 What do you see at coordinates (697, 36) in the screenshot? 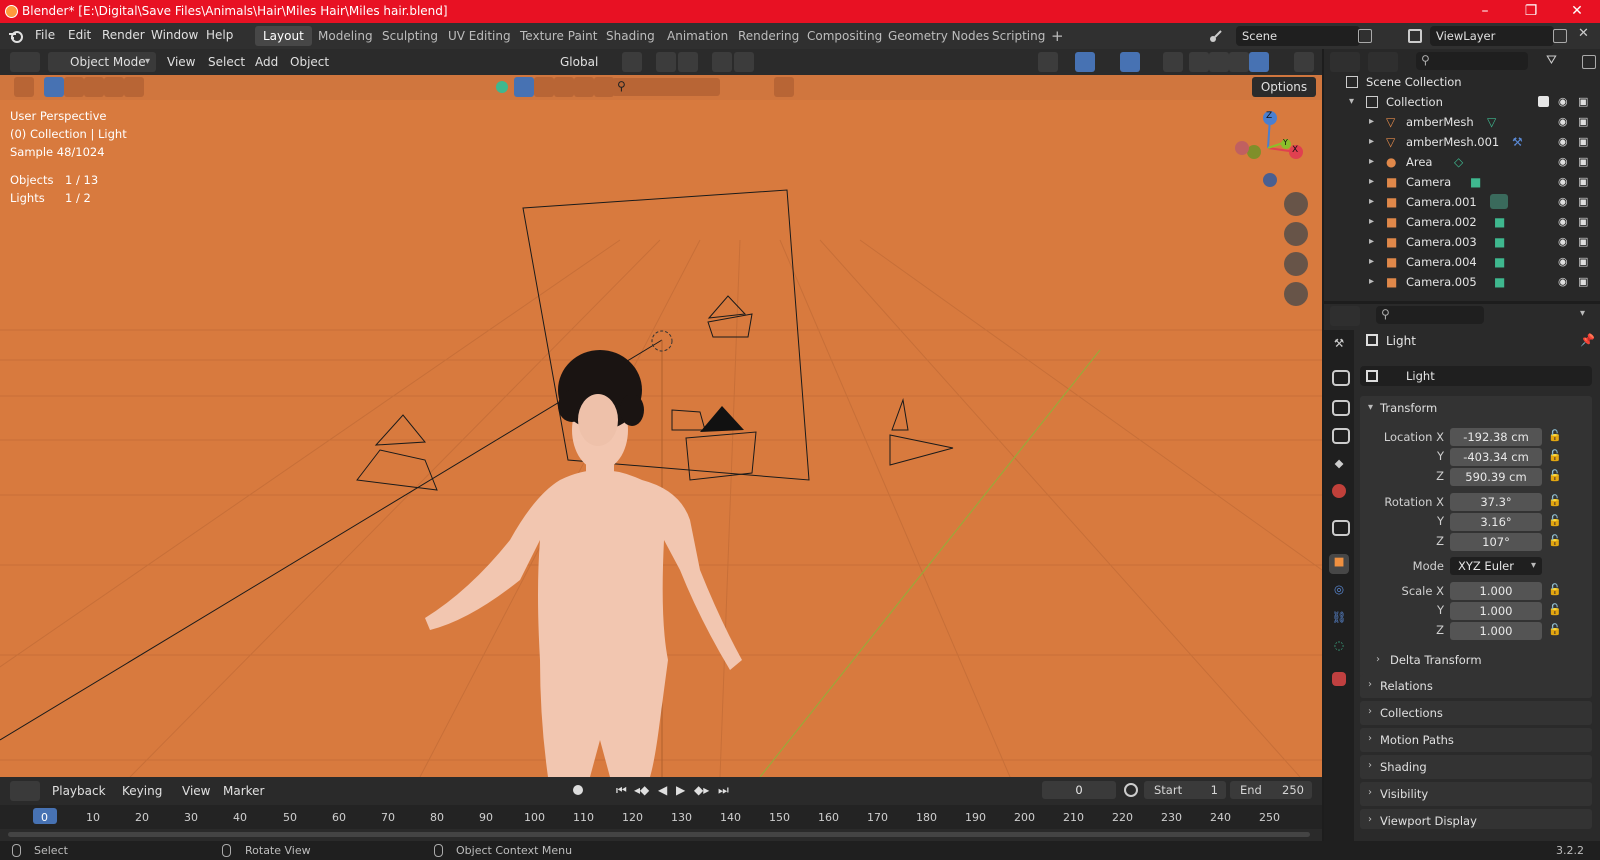
I see `tab-animation: Animation` at bounding box center [697, 36].